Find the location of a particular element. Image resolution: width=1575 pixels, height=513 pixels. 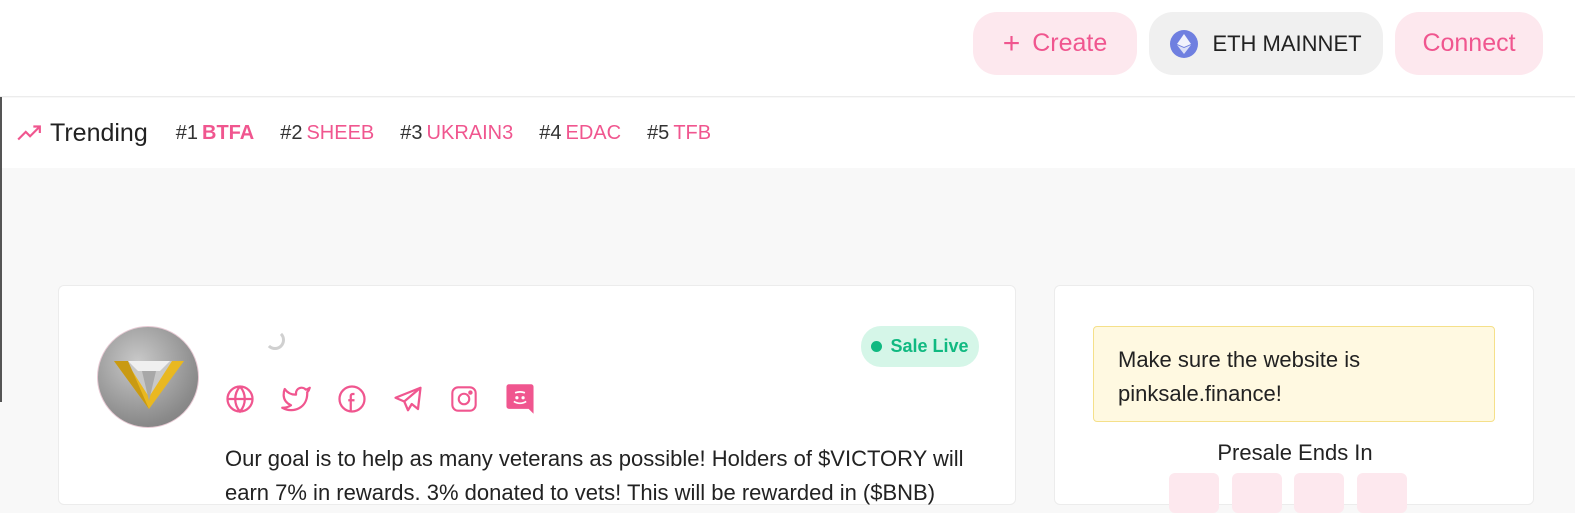

instagram-icon is located at coordinates (464, 399).